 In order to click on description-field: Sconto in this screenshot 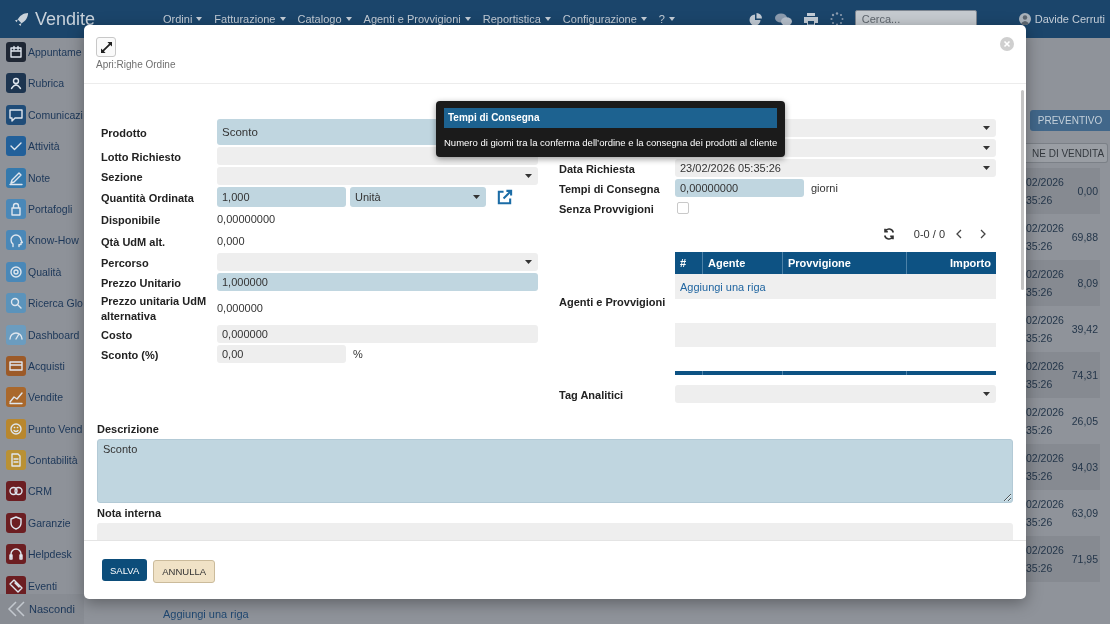, I will do `click(555, 471)`.